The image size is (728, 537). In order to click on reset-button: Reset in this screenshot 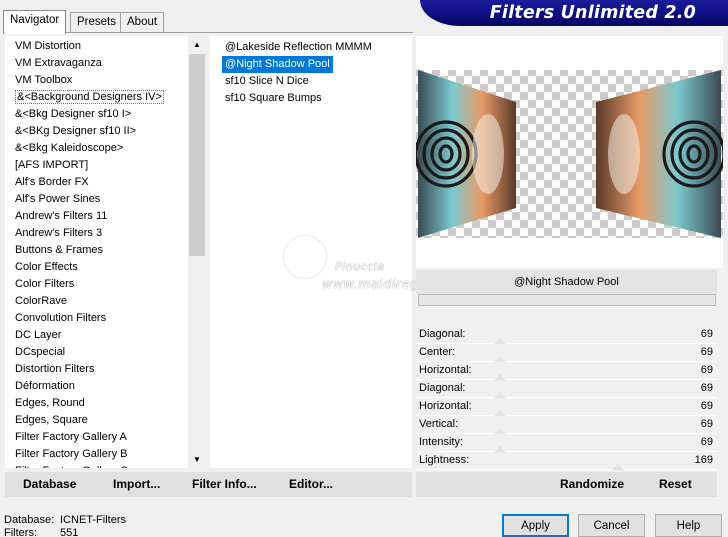, I will do `click(675, 484)`.